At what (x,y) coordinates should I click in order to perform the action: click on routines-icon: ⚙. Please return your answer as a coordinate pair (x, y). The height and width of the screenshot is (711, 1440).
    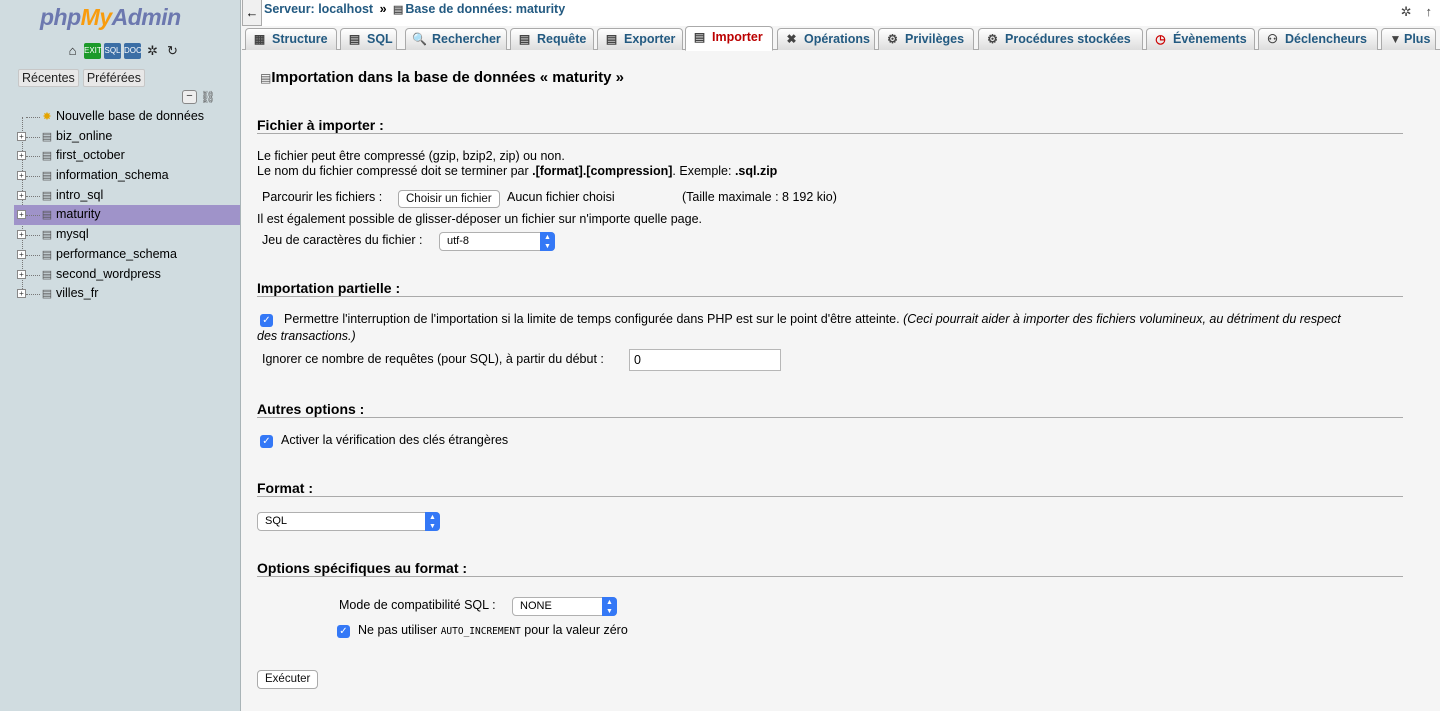
    Looking at the image, I should click on (992, 39).